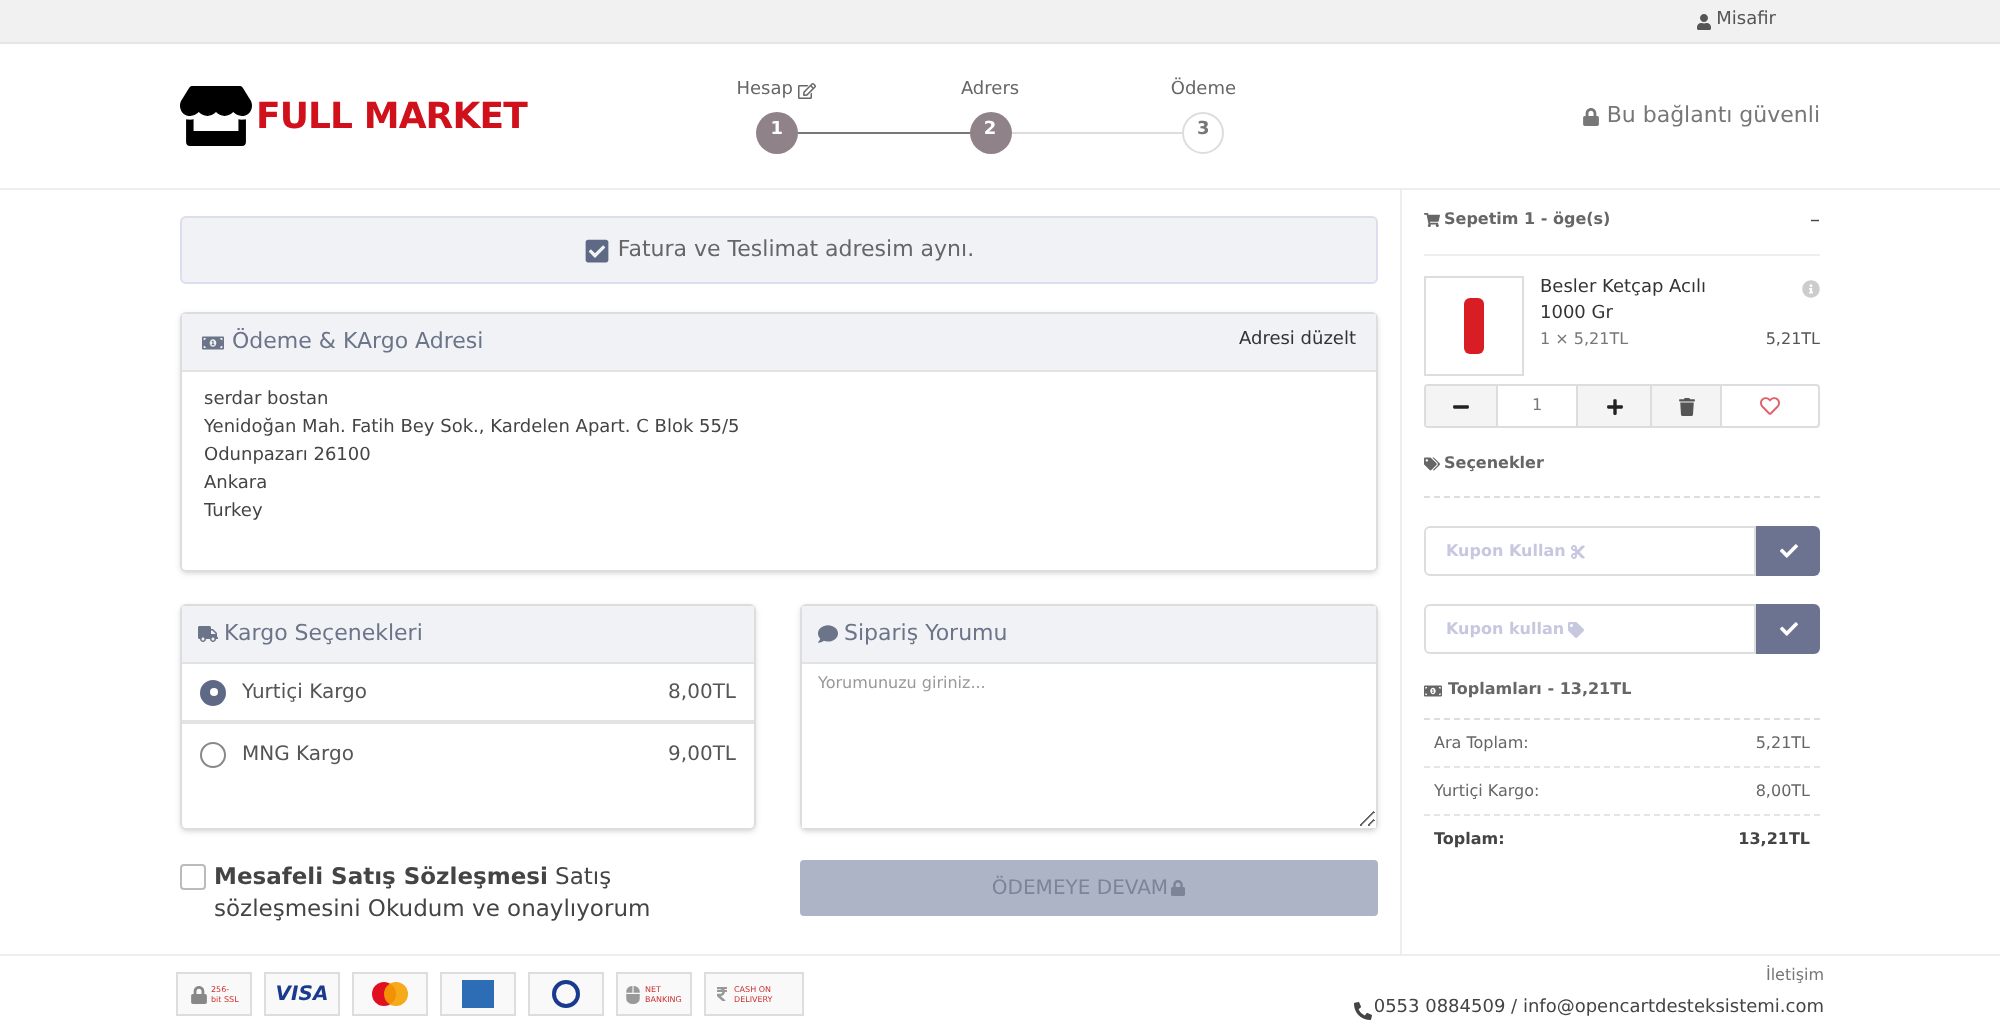 The width and height of the screenshot is (2000, 1032). I want to click on store-icon, so click(216, 116).